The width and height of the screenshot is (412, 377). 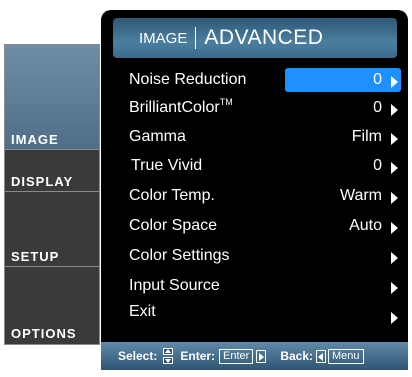 I want to click on back-hint-label: Back:, so click(x=297, y=356).